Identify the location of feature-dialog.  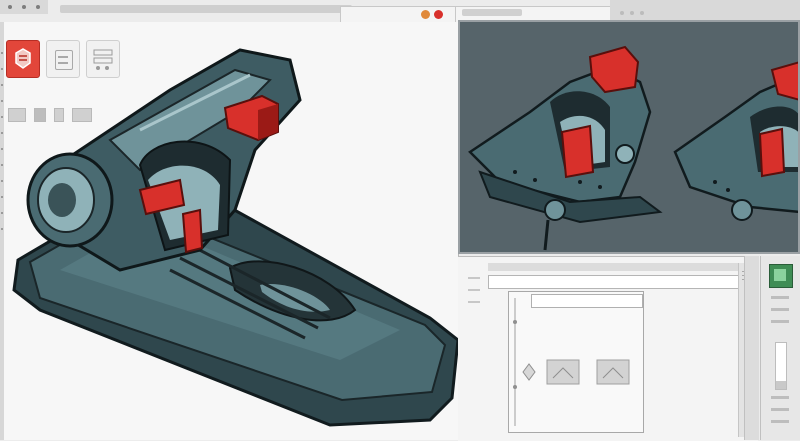
(576, 362).